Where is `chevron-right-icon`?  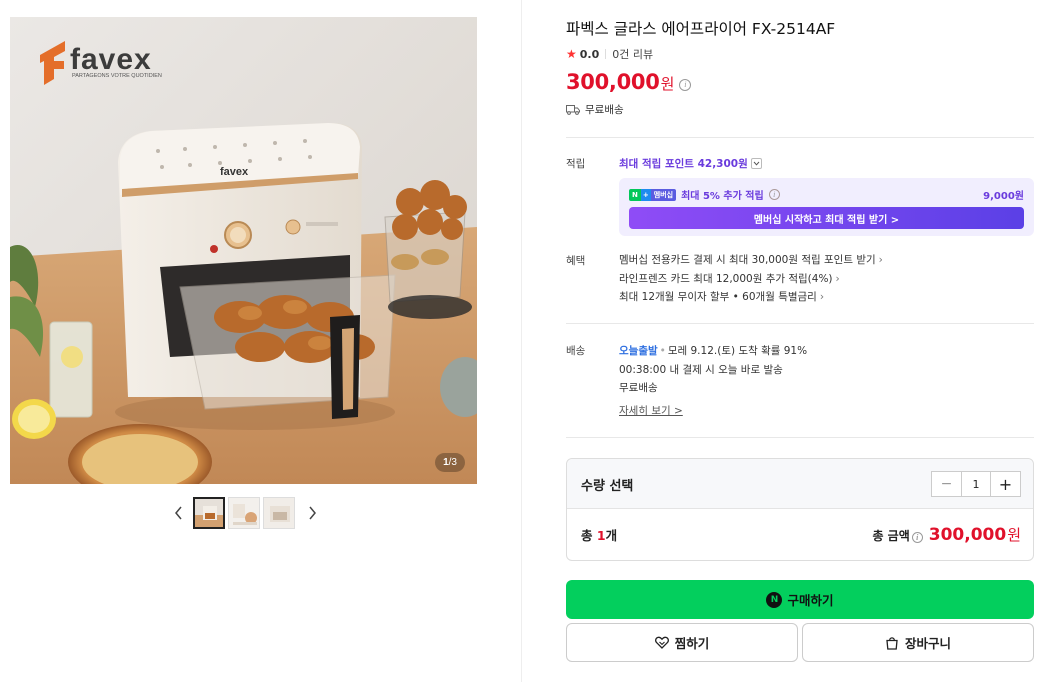
chevron-right-icon is located at coordinates (312, 513).